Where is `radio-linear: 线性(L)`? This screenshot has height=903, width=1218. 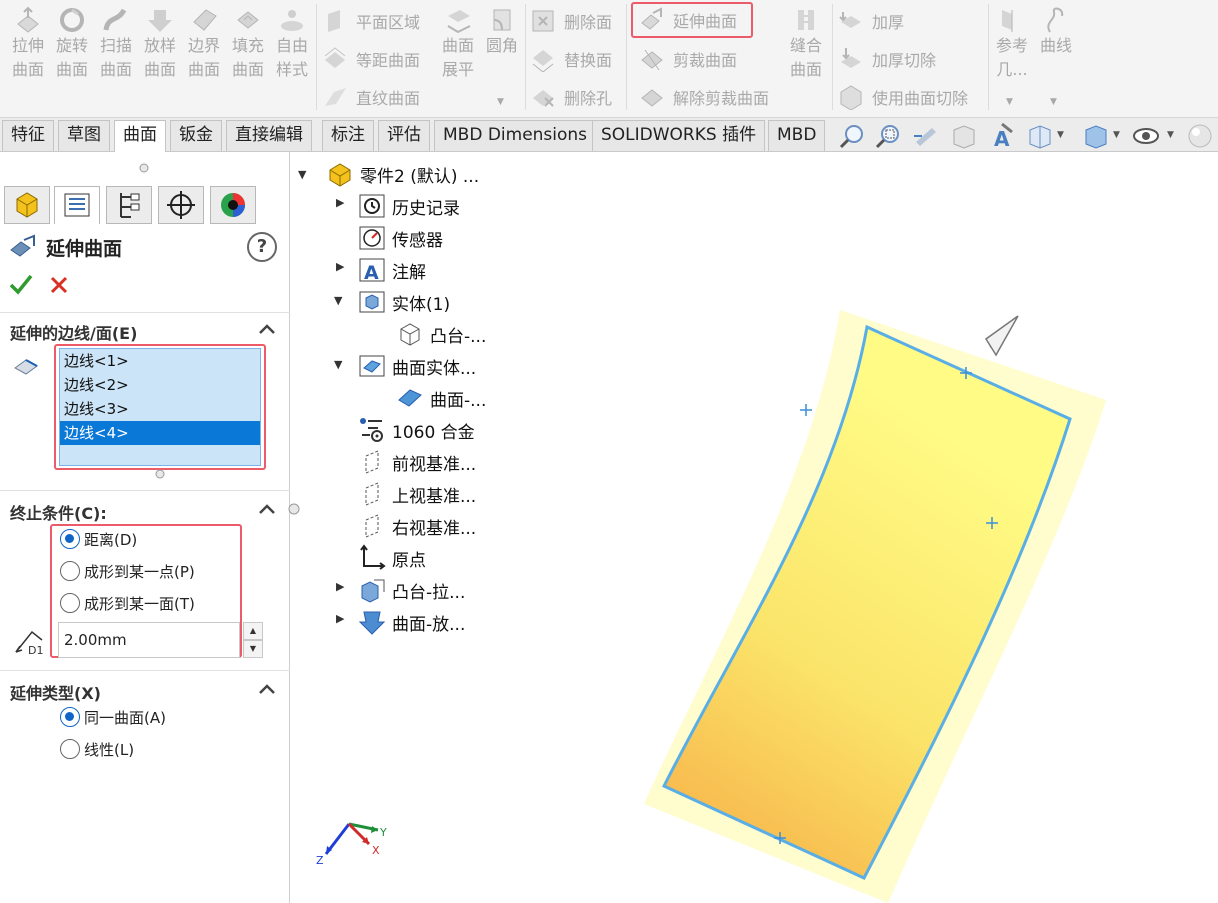
radio-linear: 线性(L) is located at coordinates (97, 749).